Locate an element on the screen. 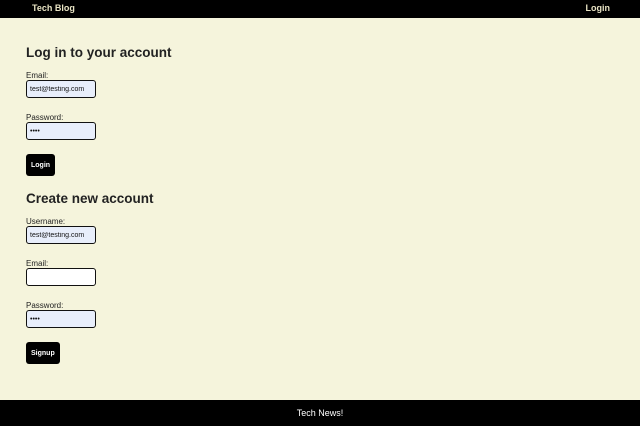  signup-title: Create new account is located at coordinates (90, 198).